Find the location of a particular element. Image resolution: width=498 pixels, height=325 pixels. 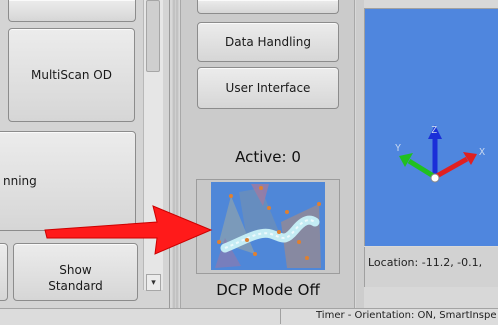

chevron-down-icon: ▾ is located at coordinates (153, 282).